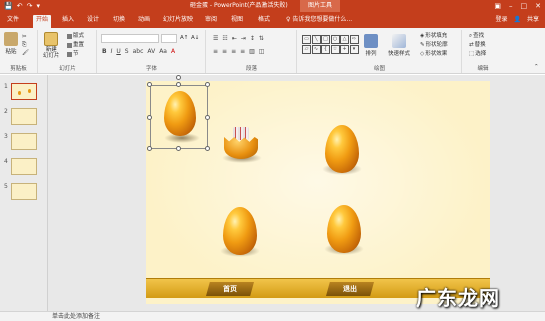  What do you see at coordinates (173, 51) in the screenshot?
I see `font-color-icon: A` at bounding box center [173, 51].